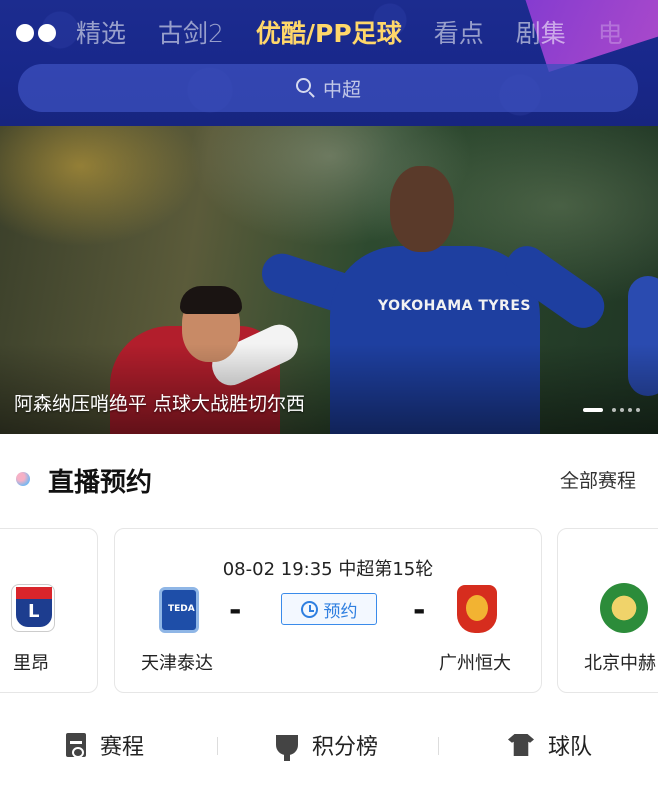 Image resolution: width=658 pixels, height=794 pixels. Describe the element at coordinates (33, 608) in the screenshot. I see `lyon-logo-icon: L` at that location.